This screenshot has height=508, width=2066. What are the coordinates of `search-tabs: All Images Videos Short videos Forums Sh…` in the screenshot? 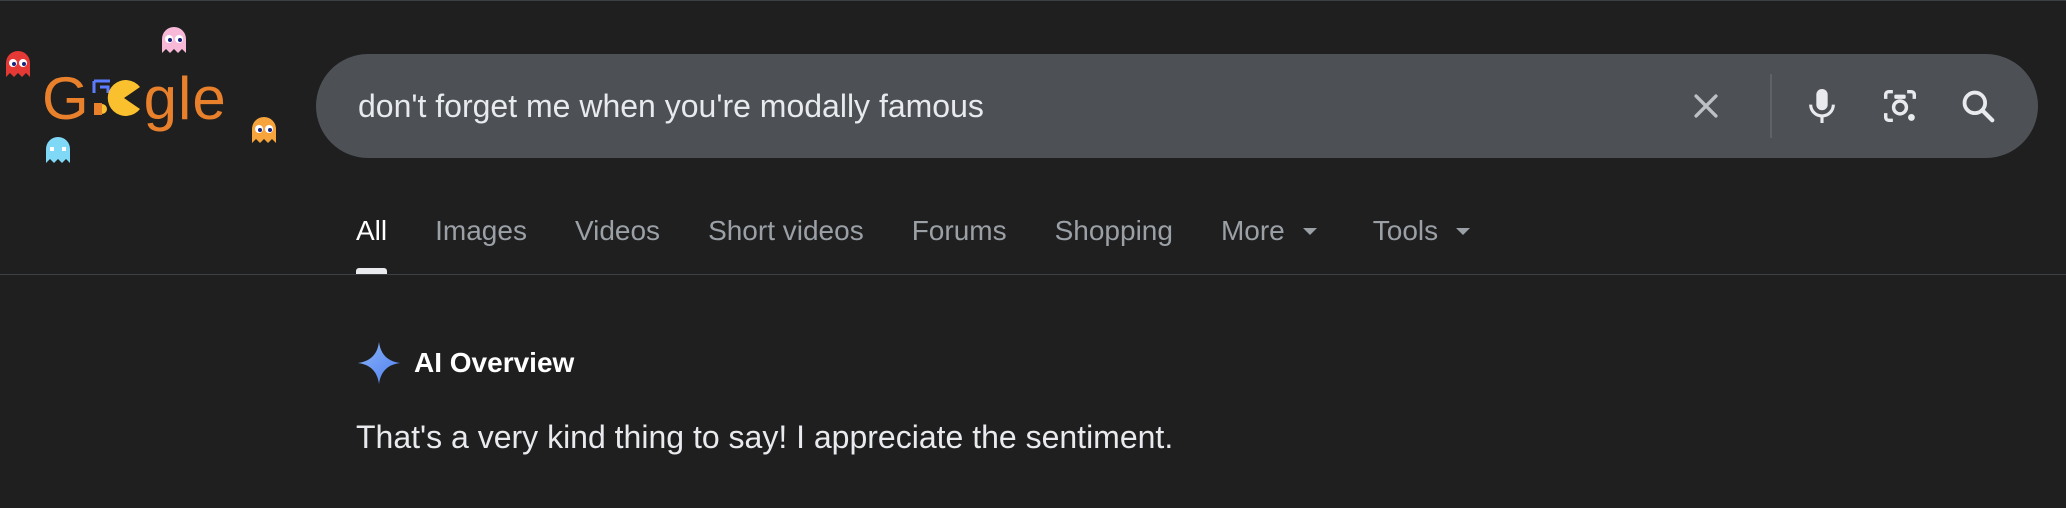 It's located at (937, 240).